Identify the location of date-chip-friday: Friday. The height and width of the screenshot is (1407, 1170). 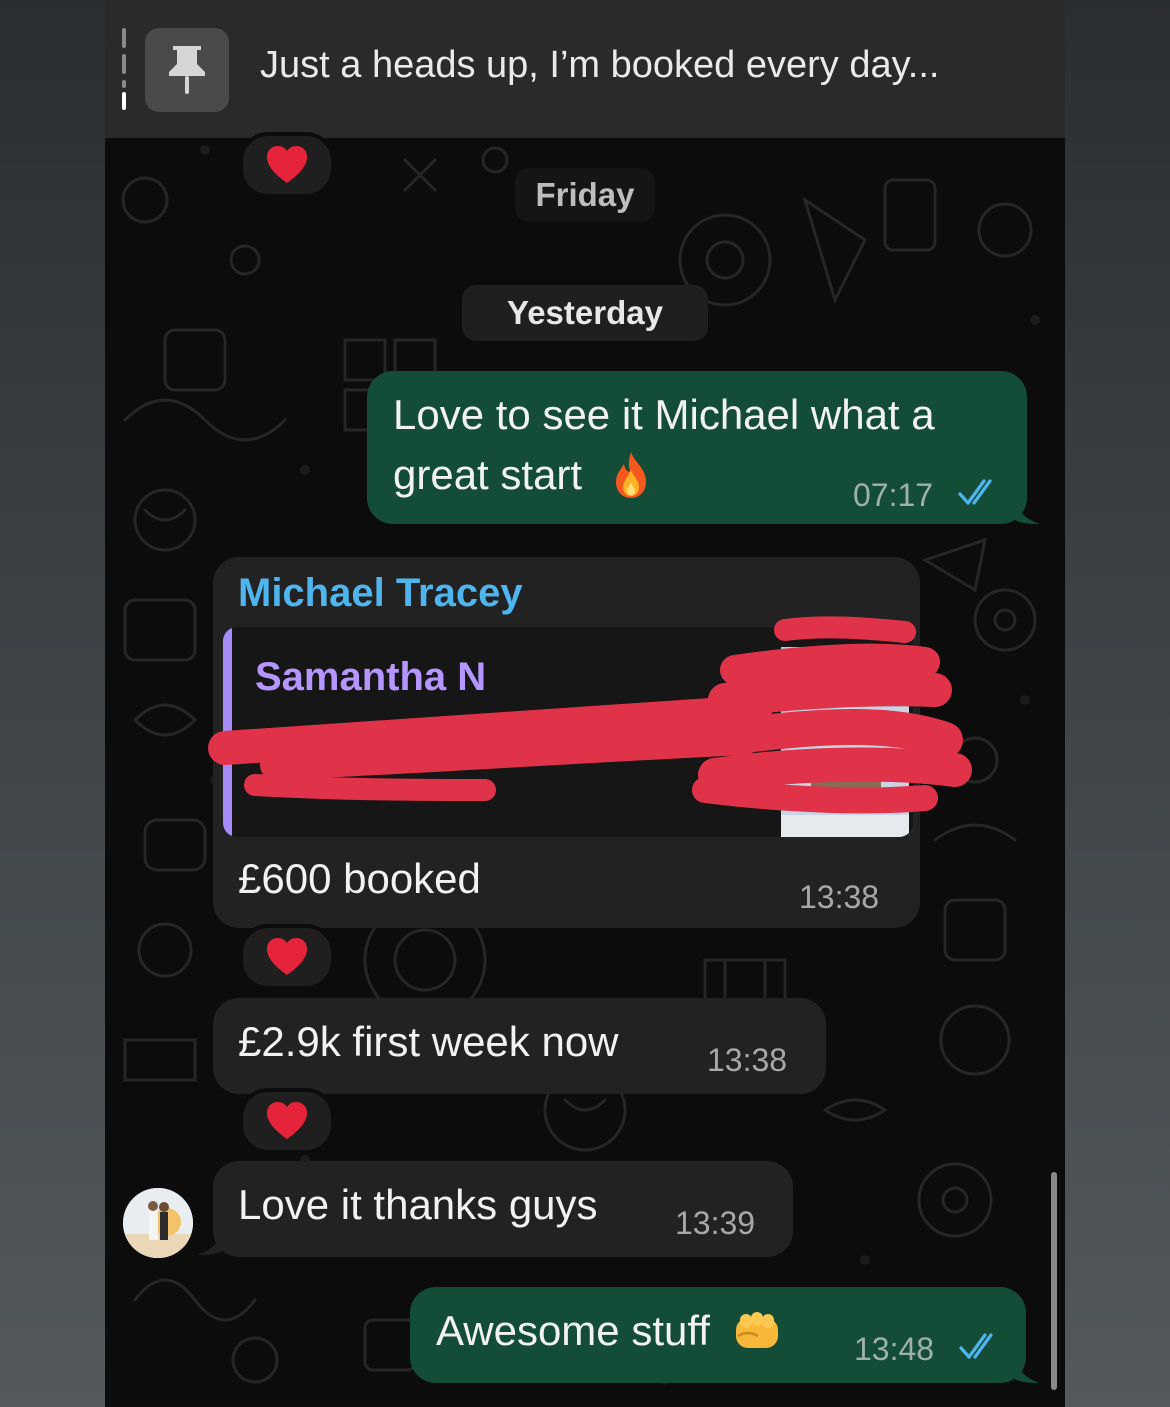
(585, 195).